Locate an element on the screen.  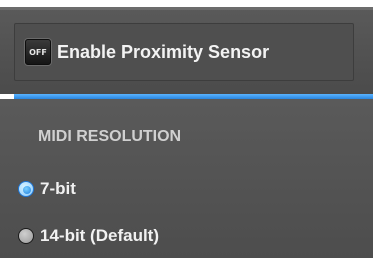
radio-label-7-bit: 7-bit is located at coordinates (58, 188).